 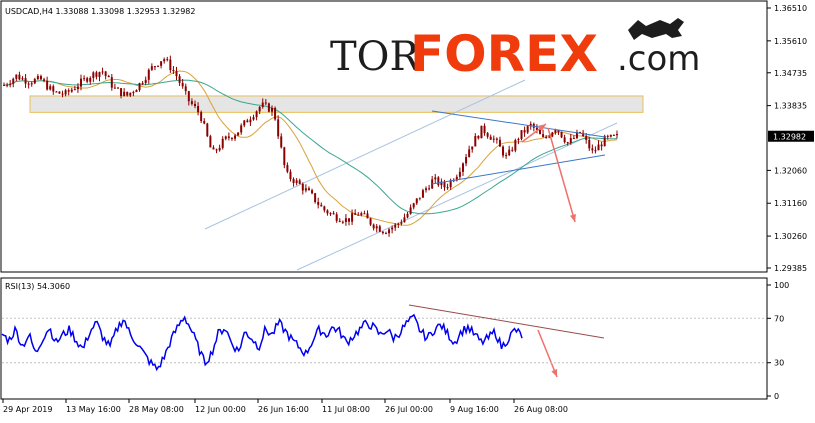 What do you see at coordinates (776, 396) in the screenshot?
I see `rsi-tick-label: 0` at bounding box center [776, 396].